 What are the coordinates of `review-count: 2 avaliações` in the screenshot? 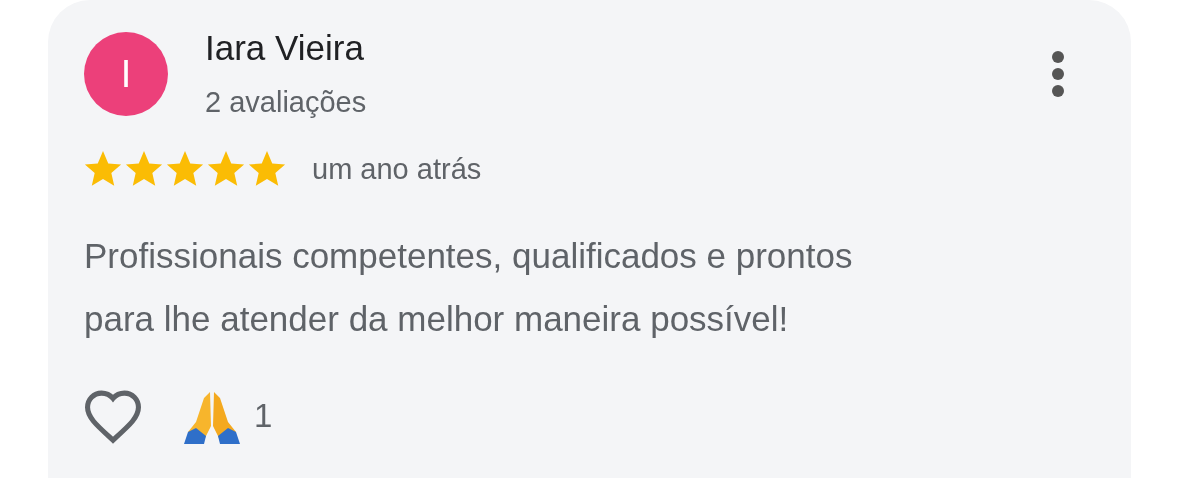 It's located at (286, 102).